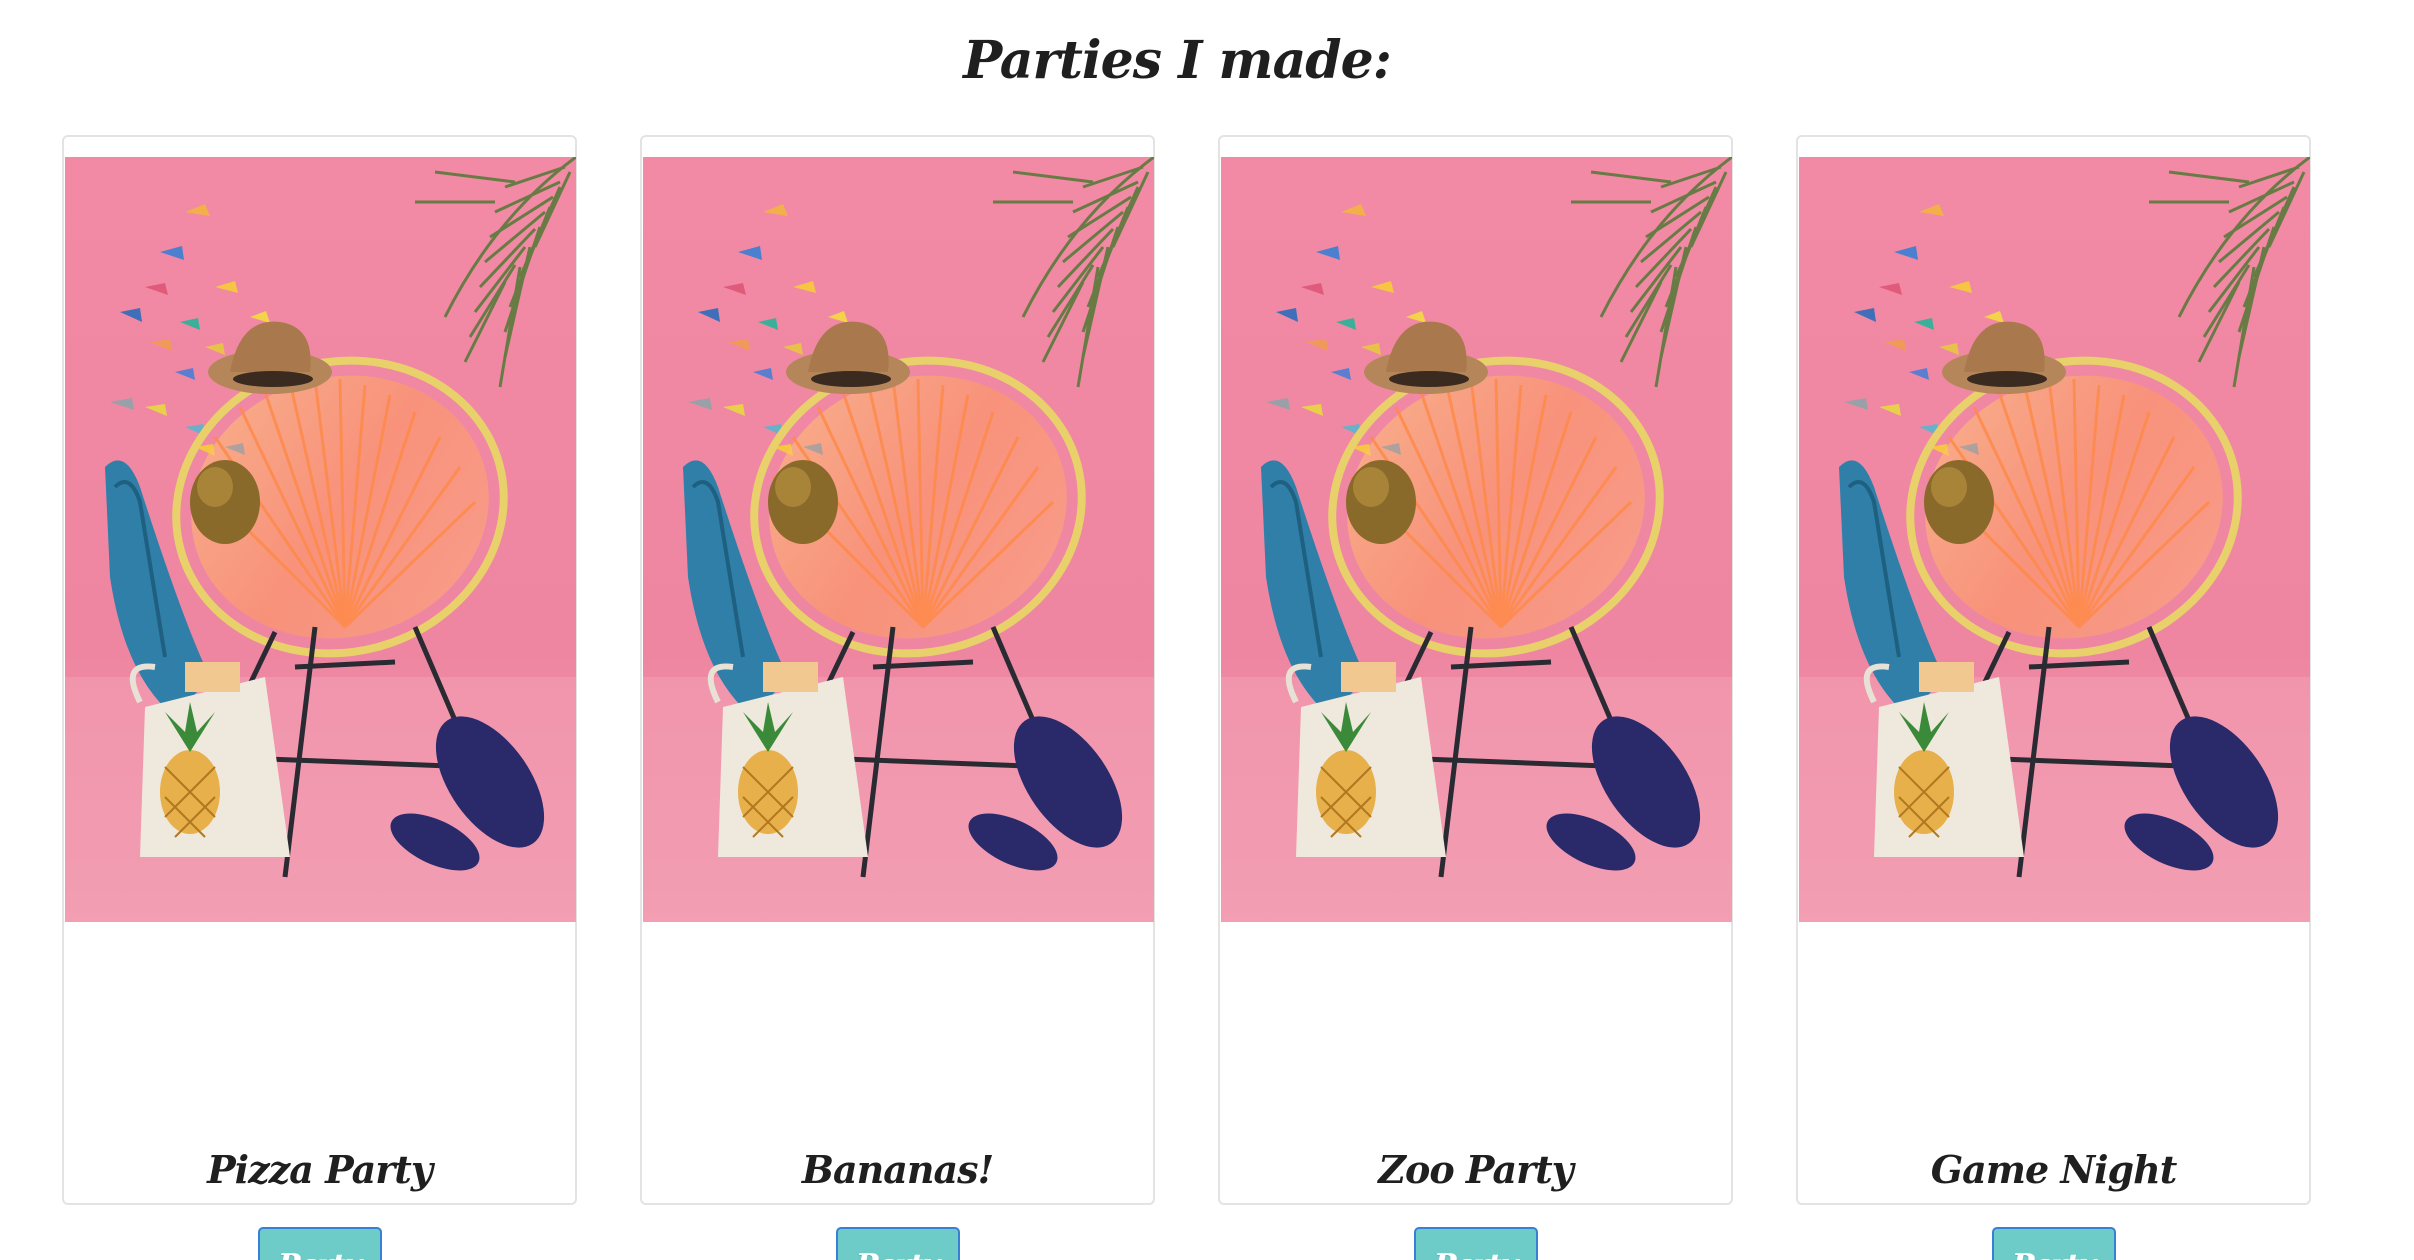 This screenshot has width=2414, height=1260. What do you see at coordinates (1476, 1169) in the screenshot?
I see `party-card-title: Zoo Party` at bounding box center [1476, 1169].